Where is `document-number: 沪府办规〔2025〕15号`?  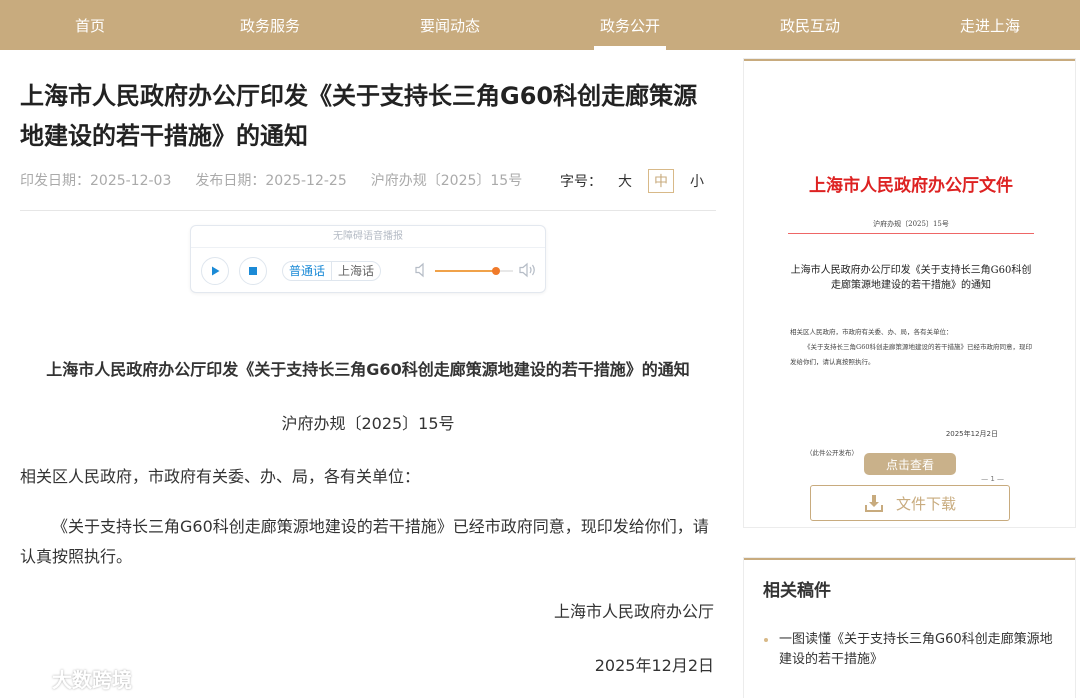 document-number: 沪府办规〔2025〕15号 is located at coordinates (446, 181).